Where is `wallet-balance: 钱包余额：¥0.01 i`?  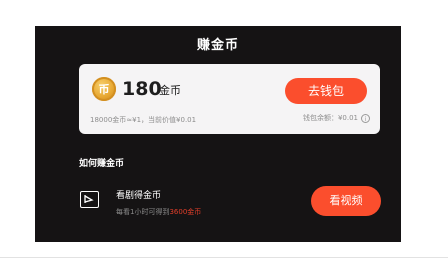 wallet-balance: 钱包余额：¥0.01 i is located at coordinates (336, 118).